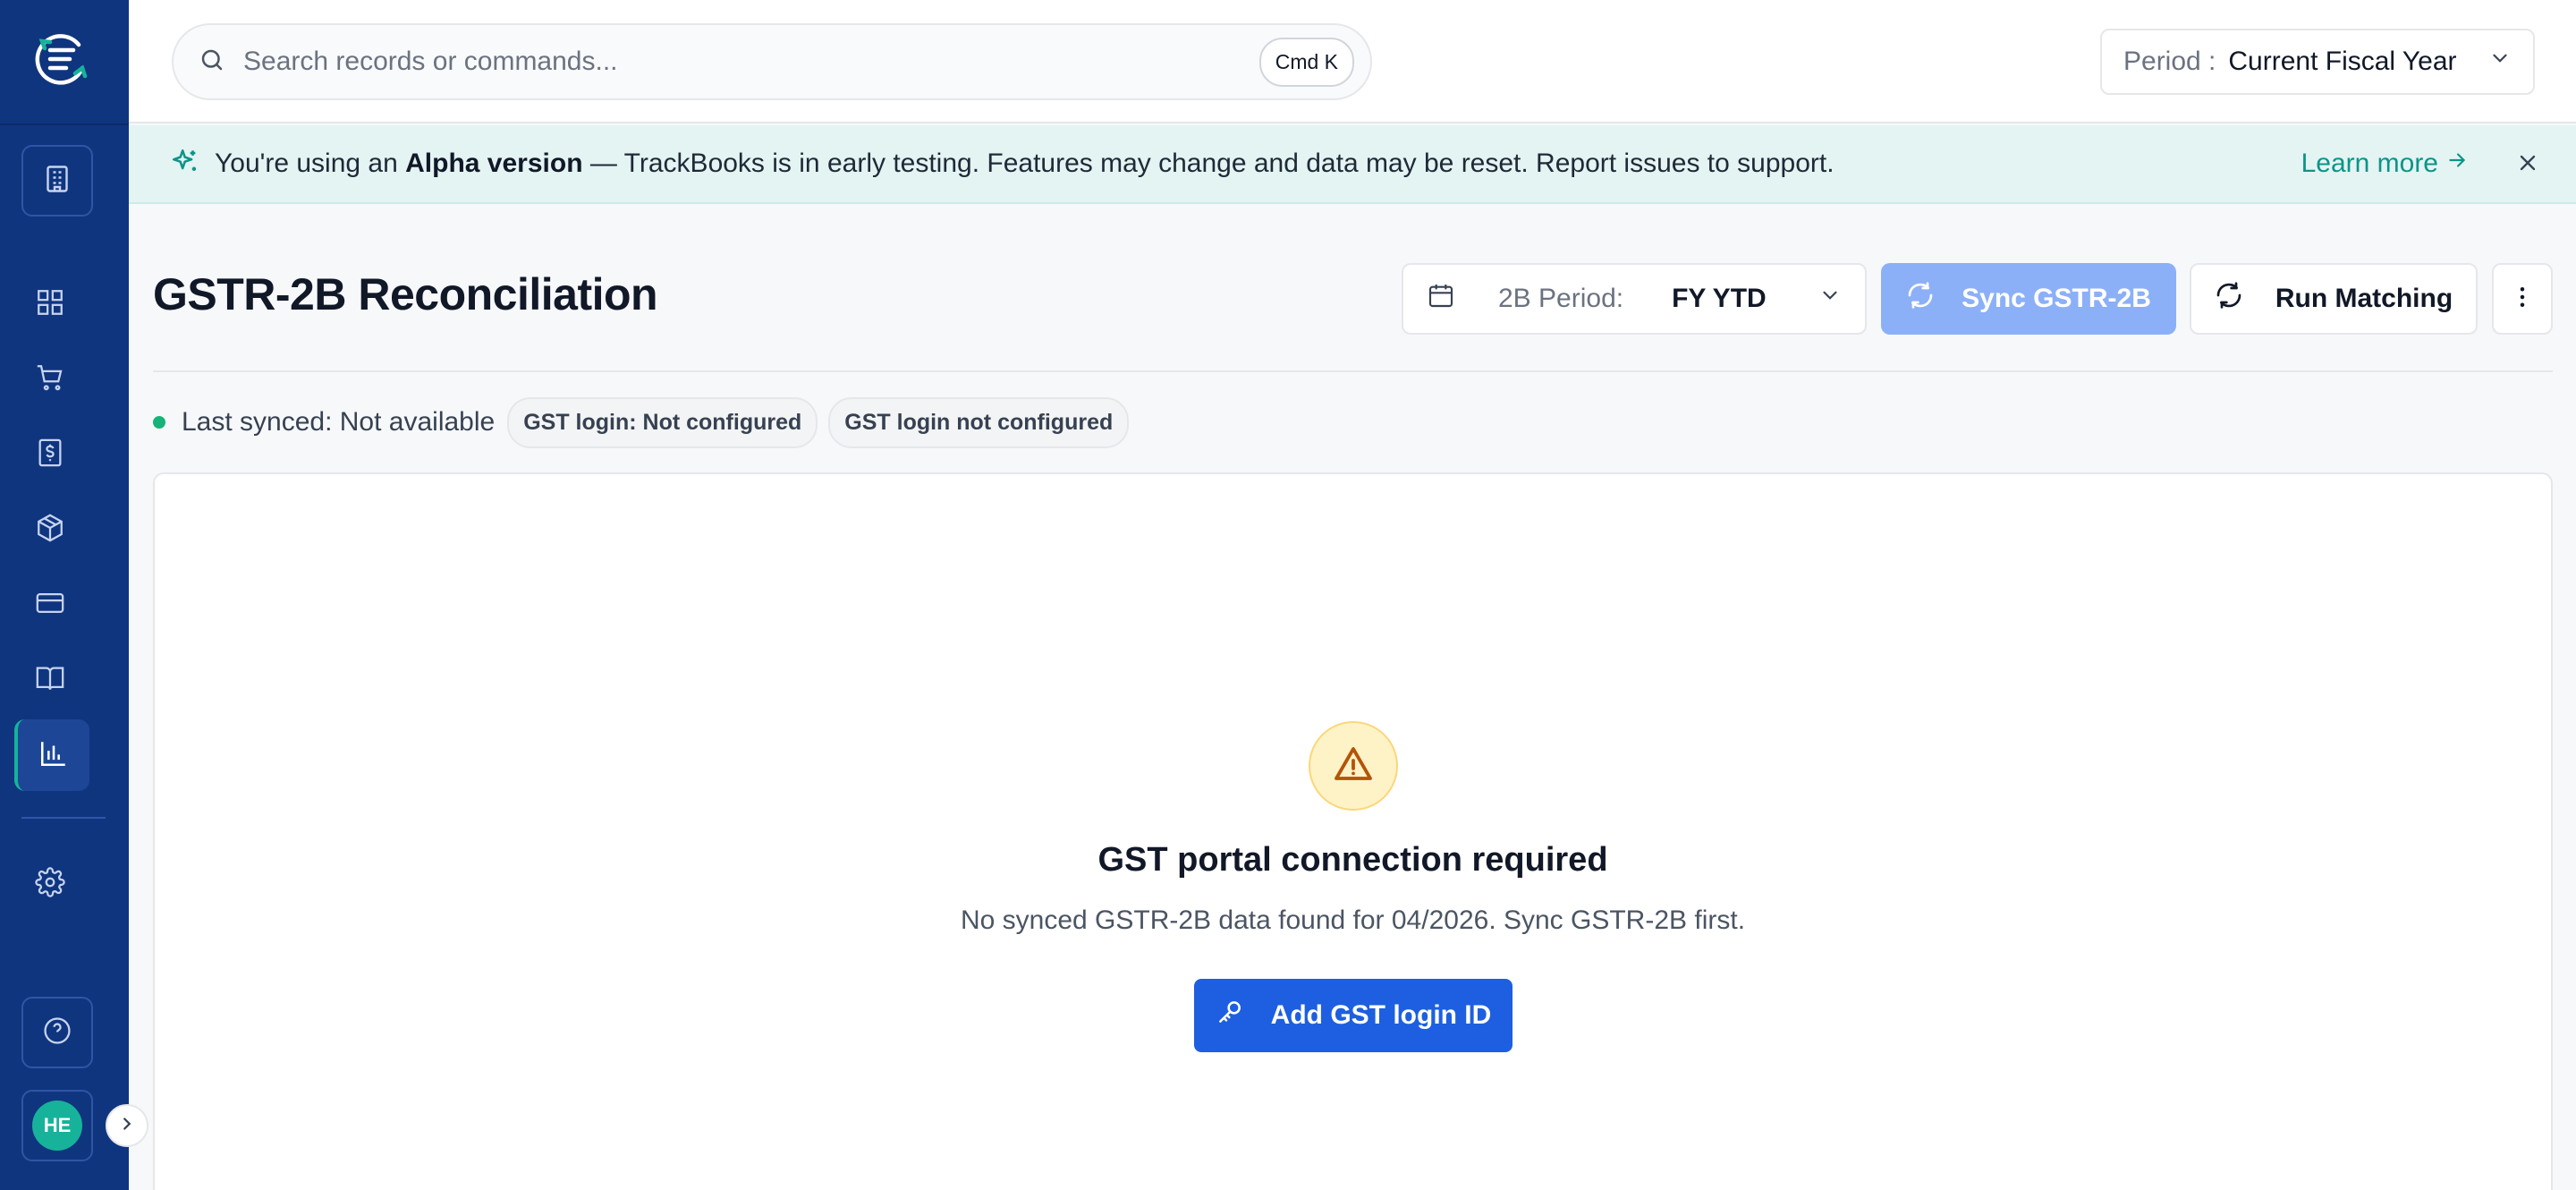 The image size is (2576, 1190). I want to click on 2b-period-label: 2B Period:, so click(1561, 298).